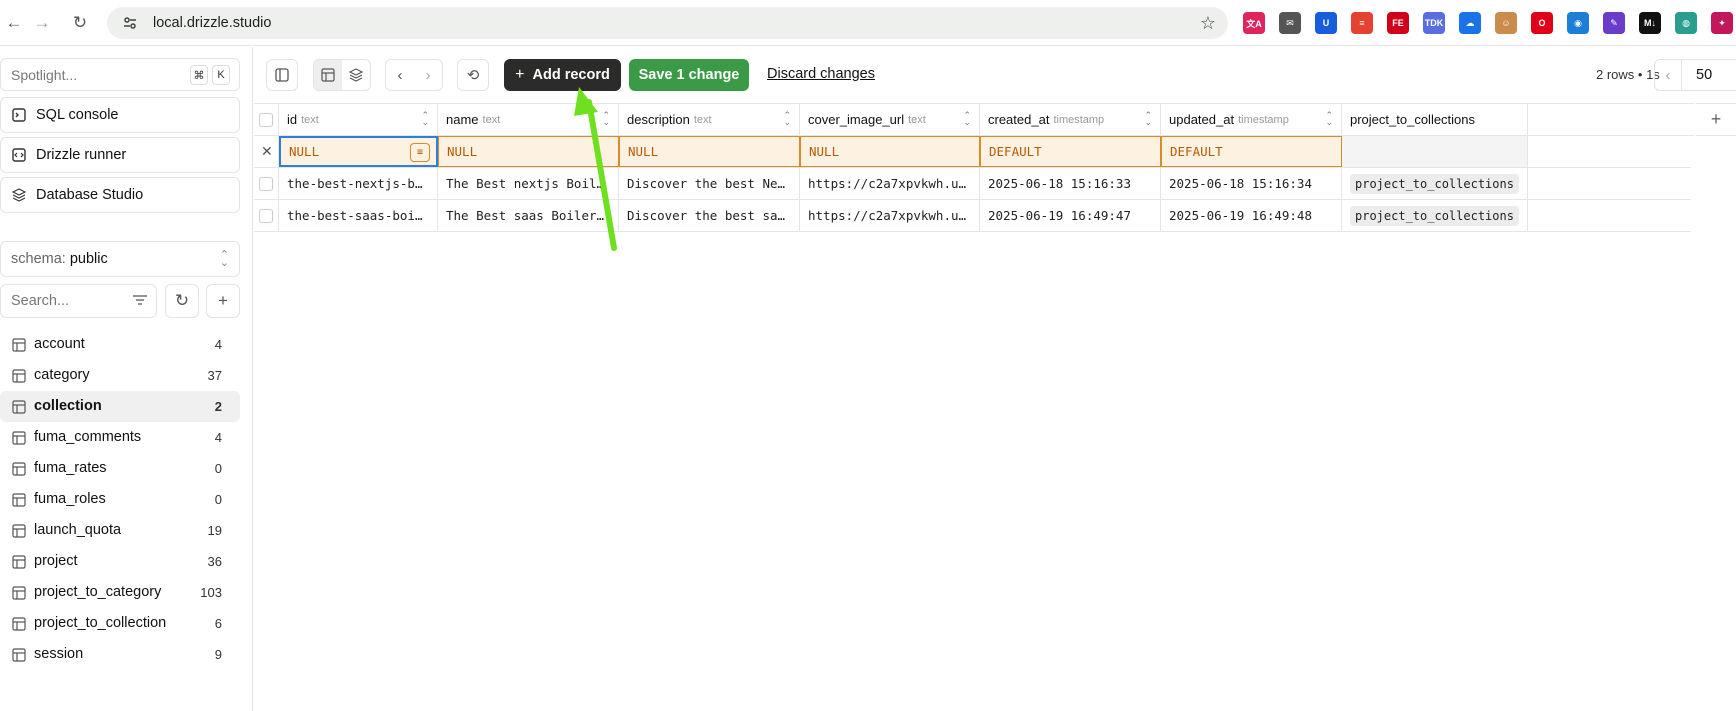 The height and width of the screenshot is (711, 1736). Describe the element at coordinates (595, 169) in the screenshot. I see `annotation-arrow` at that location.